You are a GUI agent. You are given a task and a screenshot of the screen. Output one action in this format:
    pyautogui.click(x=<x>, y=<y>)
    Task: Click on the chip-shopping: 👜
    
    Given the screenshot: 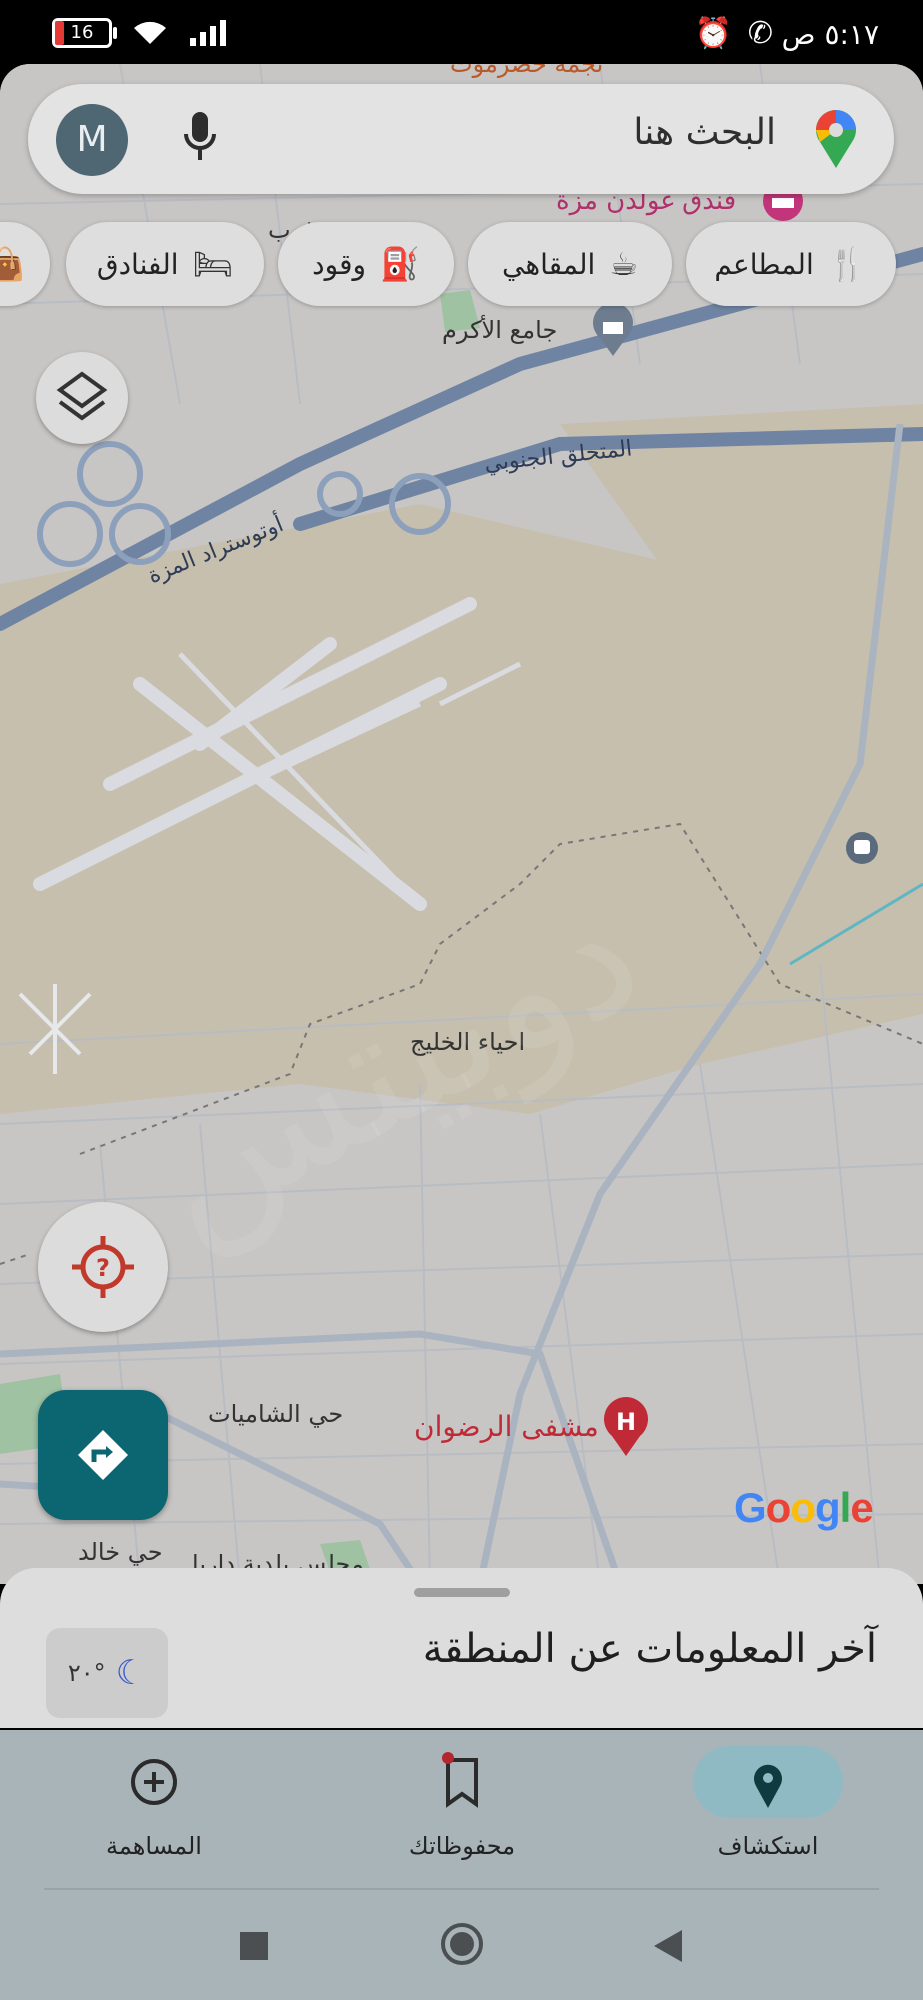 What is the action you would take?
    pyautogui.click(x=25, y=264)
    